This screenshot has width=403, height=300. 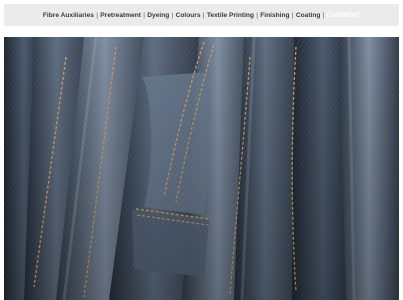 What do you see at coordinates (274, 15) in the screenshot?
I see `nav-item-finishing: Finishing` at bounding box center [274, 15].